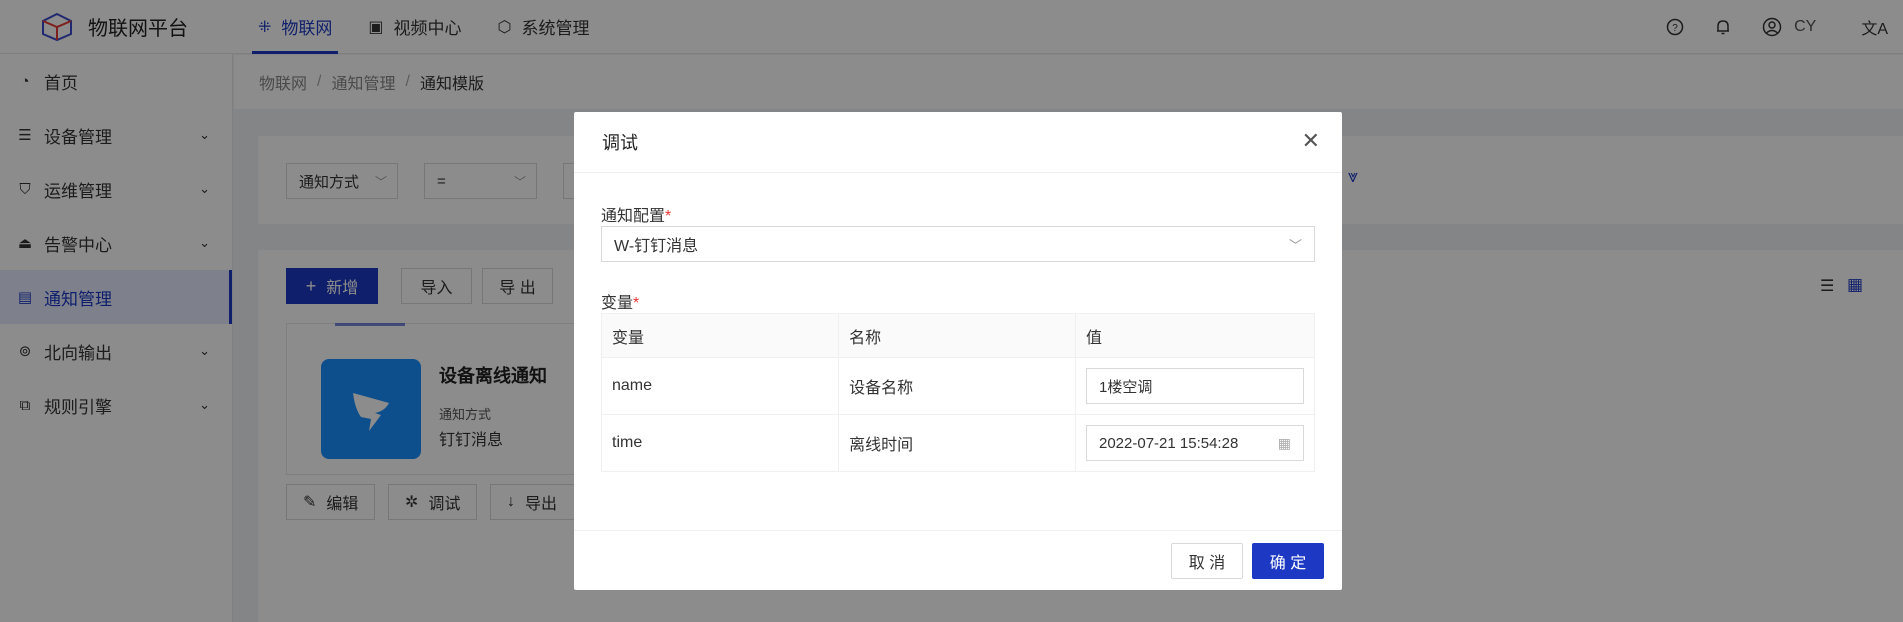 This screenshot has height=622, width=1903. I want to click on modal-footer: 取 消 确 定, so click(958, 560).